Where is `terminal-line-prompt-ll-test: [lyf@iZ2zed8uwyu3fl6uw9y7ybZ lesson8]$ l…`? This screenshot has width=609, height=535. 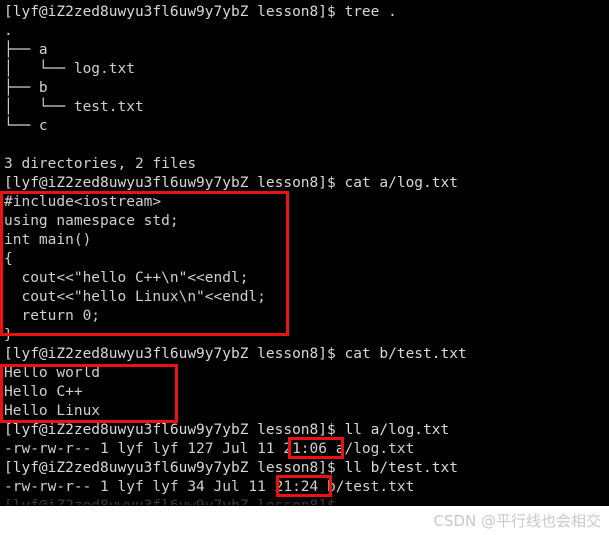
terminal-line-prompt-ll-test: [lyf@iZ2zed8uwyu3fl6uw9y7ybZ lesson8]$ l… is located at coordinates (231, 468).